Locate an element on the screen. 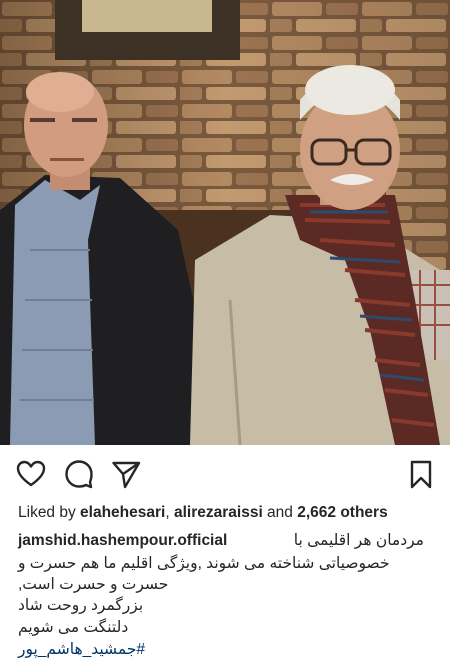 Image resolution: width=450 pixels, height=661 pixels. liker-link-1: elahehesari is located at coordinates (122, 512).